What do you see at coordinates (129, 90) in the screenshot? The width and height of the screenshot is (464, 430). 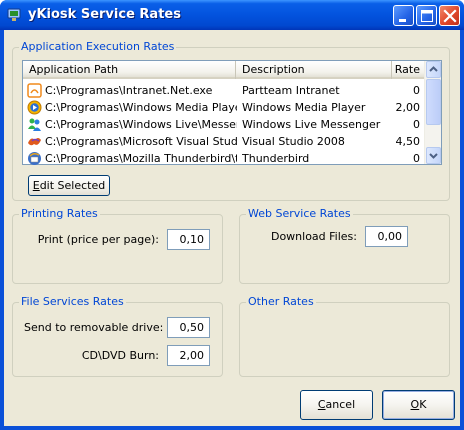 I see `app-path: C:\Programas\Intranet.Net.exe` at bounding box center [129, 90].